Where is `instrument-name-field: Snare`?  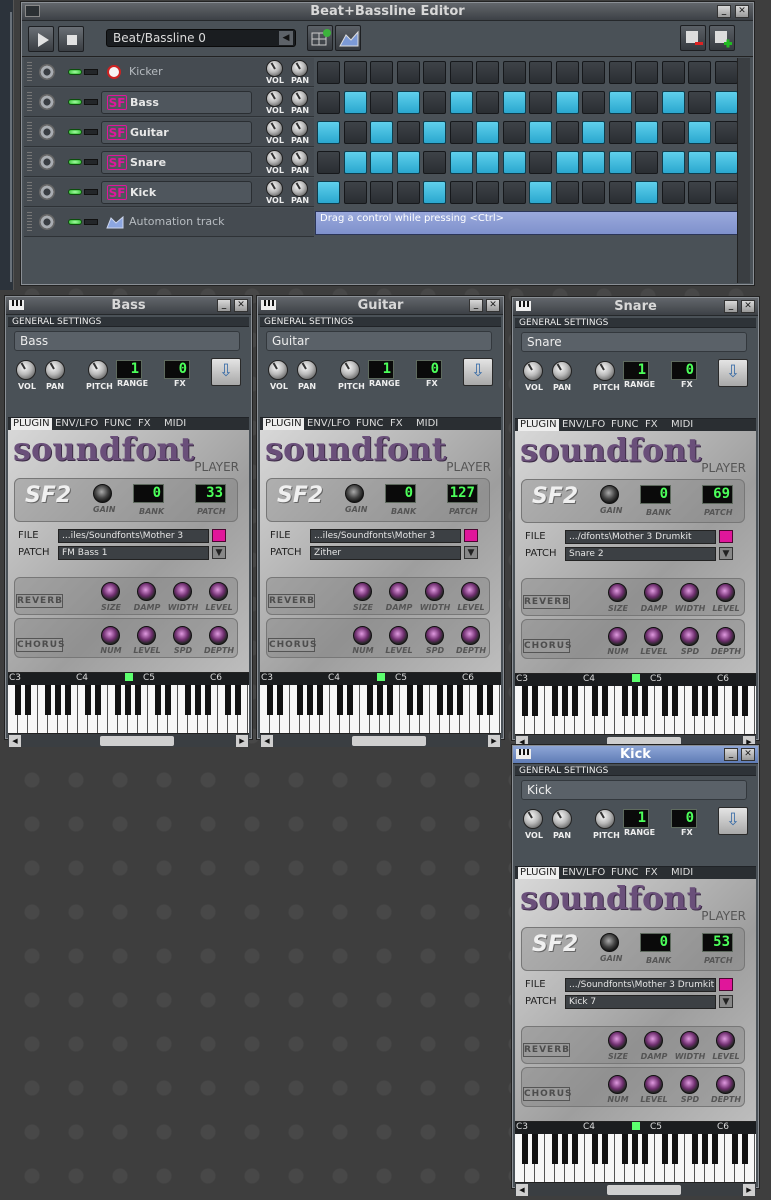 instrument-name-field: Snare is located at coordinates (634, 342).